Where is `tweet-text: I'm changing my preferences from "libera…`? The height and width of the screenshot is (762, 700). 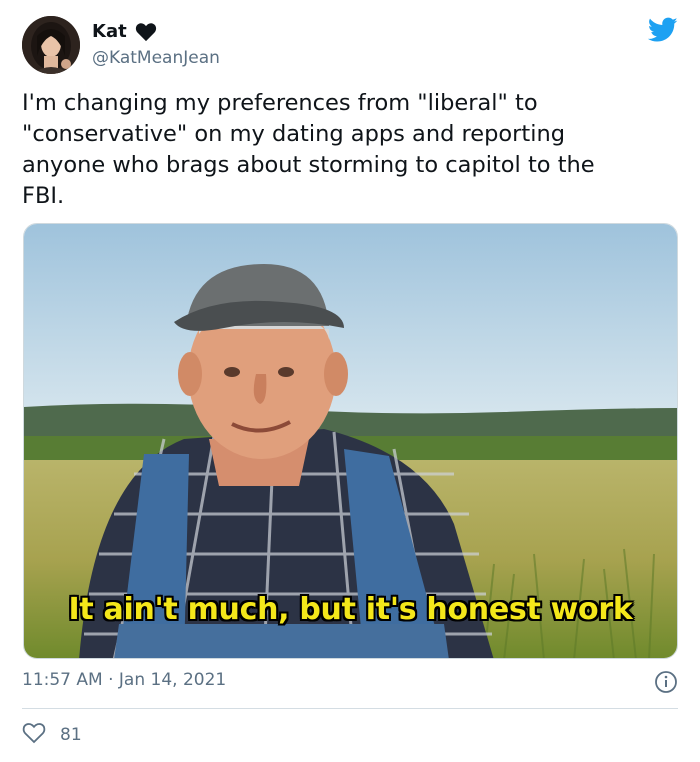
tweet-text: I'm changing my preferences from "libera… is located at coordinates (308, 149).